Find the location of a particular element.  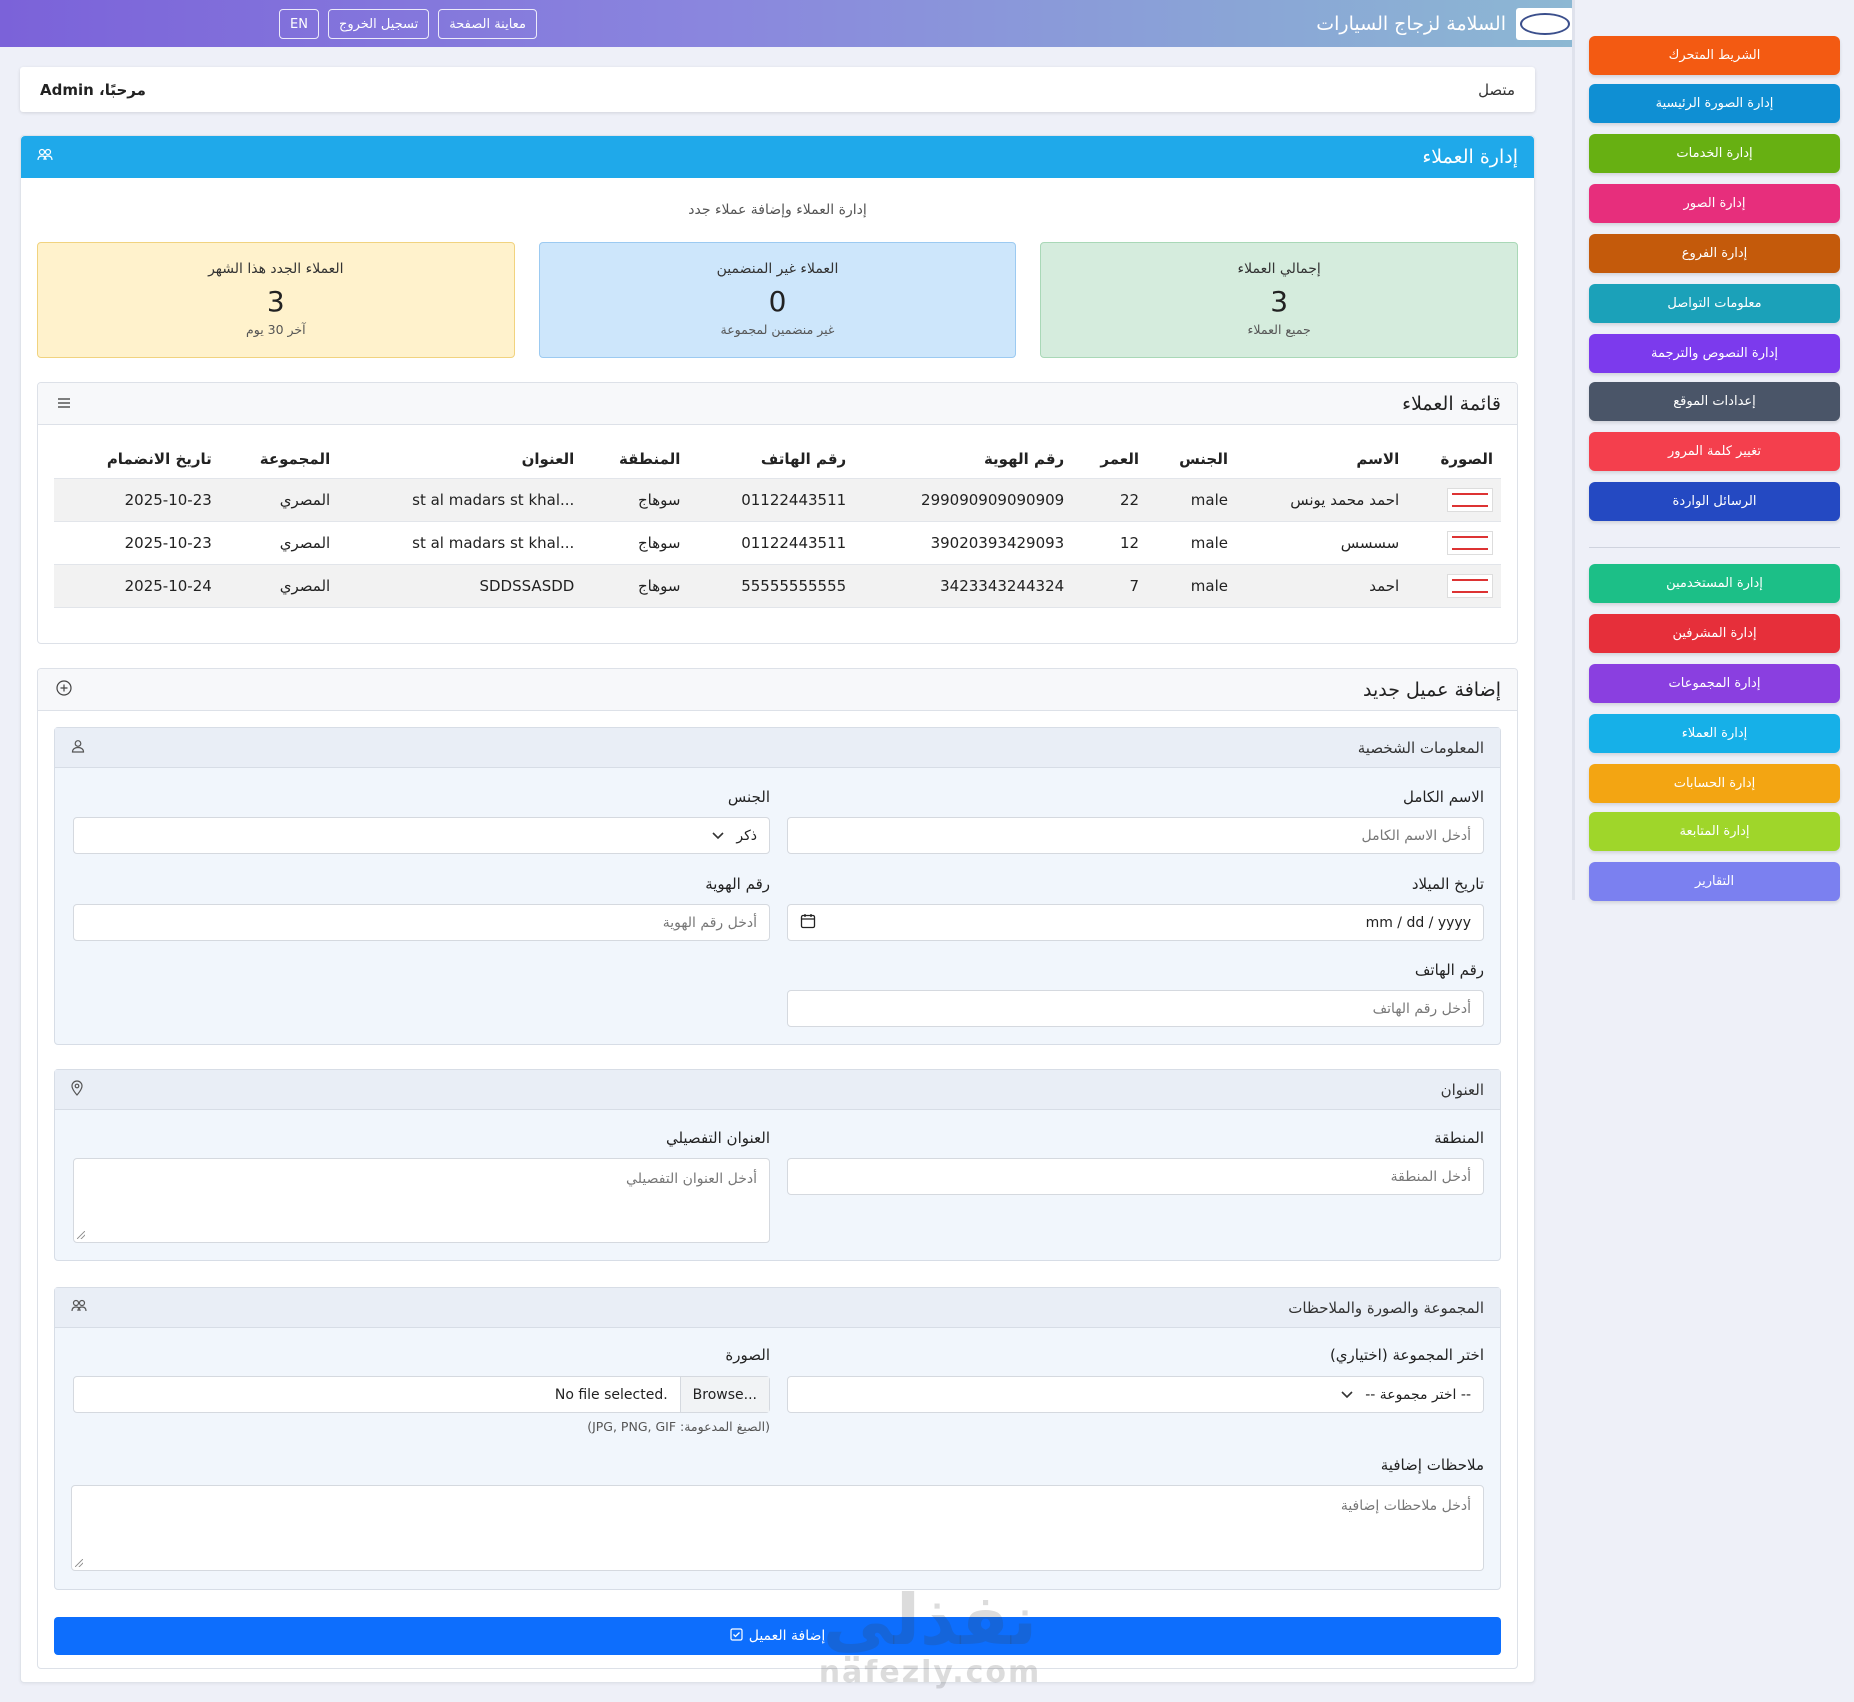

sidebar-item: إدارة الفروع is located at coordinates (1714, 253).